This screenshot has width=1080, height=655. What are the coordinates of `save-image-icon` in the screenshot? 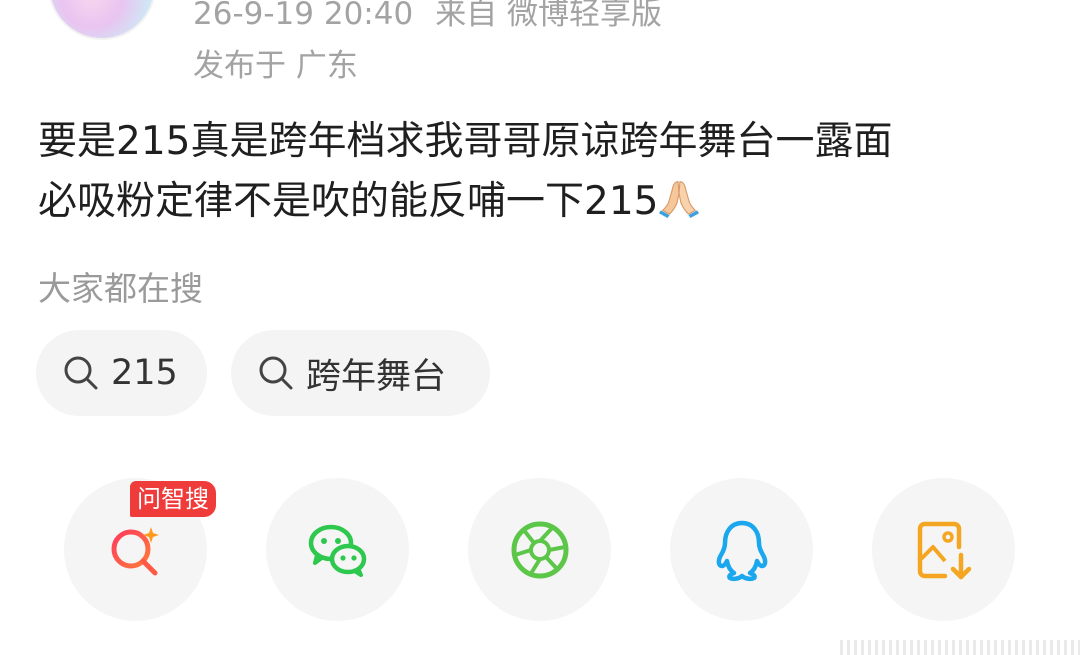 It's located at (944, 550).